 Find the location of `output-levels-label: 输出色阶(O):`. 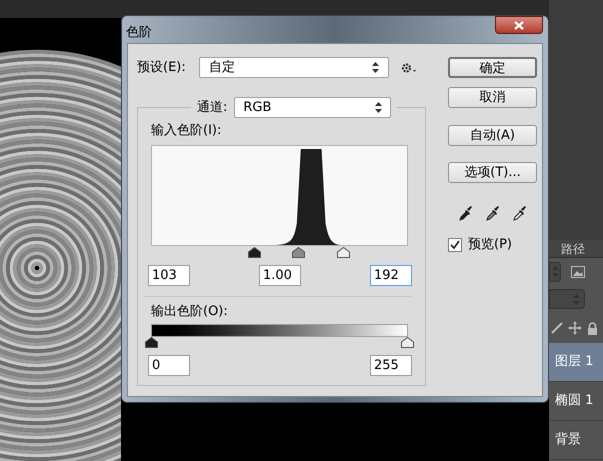

output-levels-label: 输出色阶(O): is located at coordinates (190, 311).